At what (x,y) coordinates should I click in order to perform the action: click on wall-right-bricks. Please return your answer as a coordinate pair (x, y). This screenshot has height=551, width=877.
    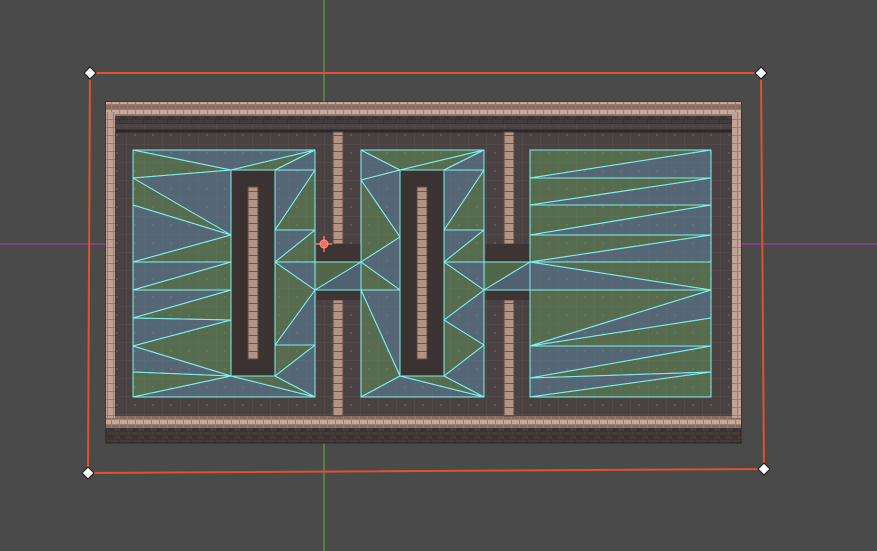
    Looking at the image, I should click on (736, 265).